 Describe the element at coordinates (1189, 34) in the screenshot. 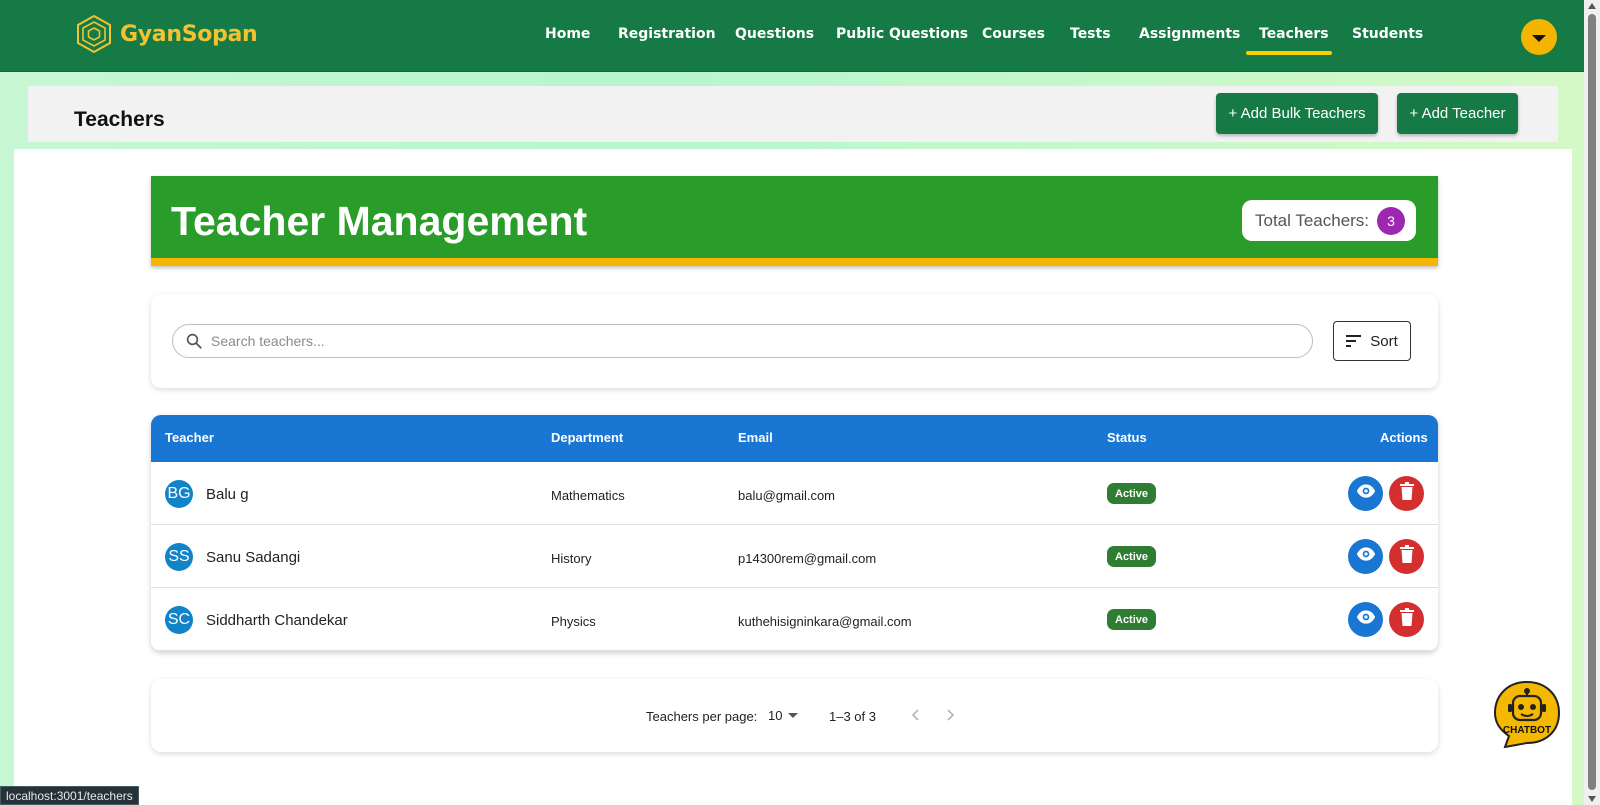

I see `nav-item-assignments: Assignments` at that location.